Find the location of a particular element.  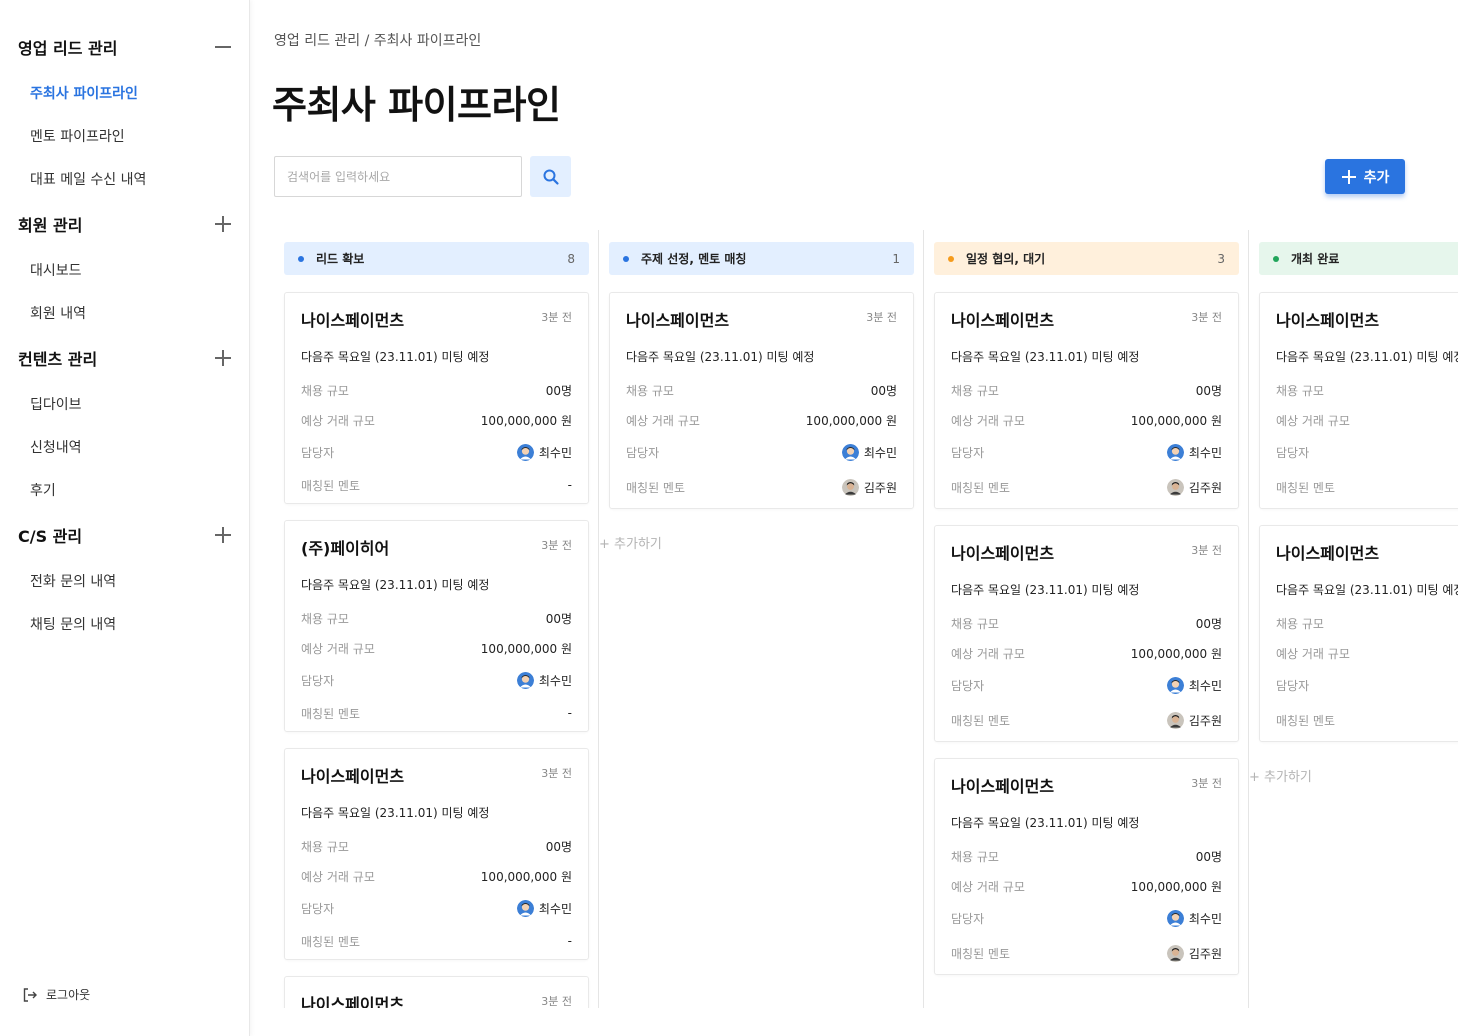

sidebar-item-phone-inquiries: 전화 문의 내역 is located at coordinates (73, 581).